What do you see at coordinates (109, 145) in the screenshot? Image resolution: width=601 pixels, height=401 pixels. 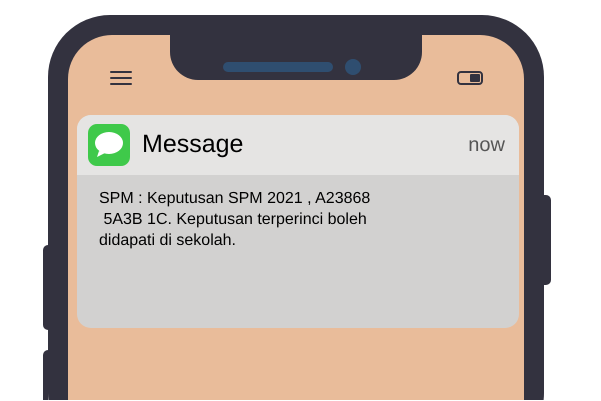 I see `speech-bubble-icon` at bounding box center [109, 145].